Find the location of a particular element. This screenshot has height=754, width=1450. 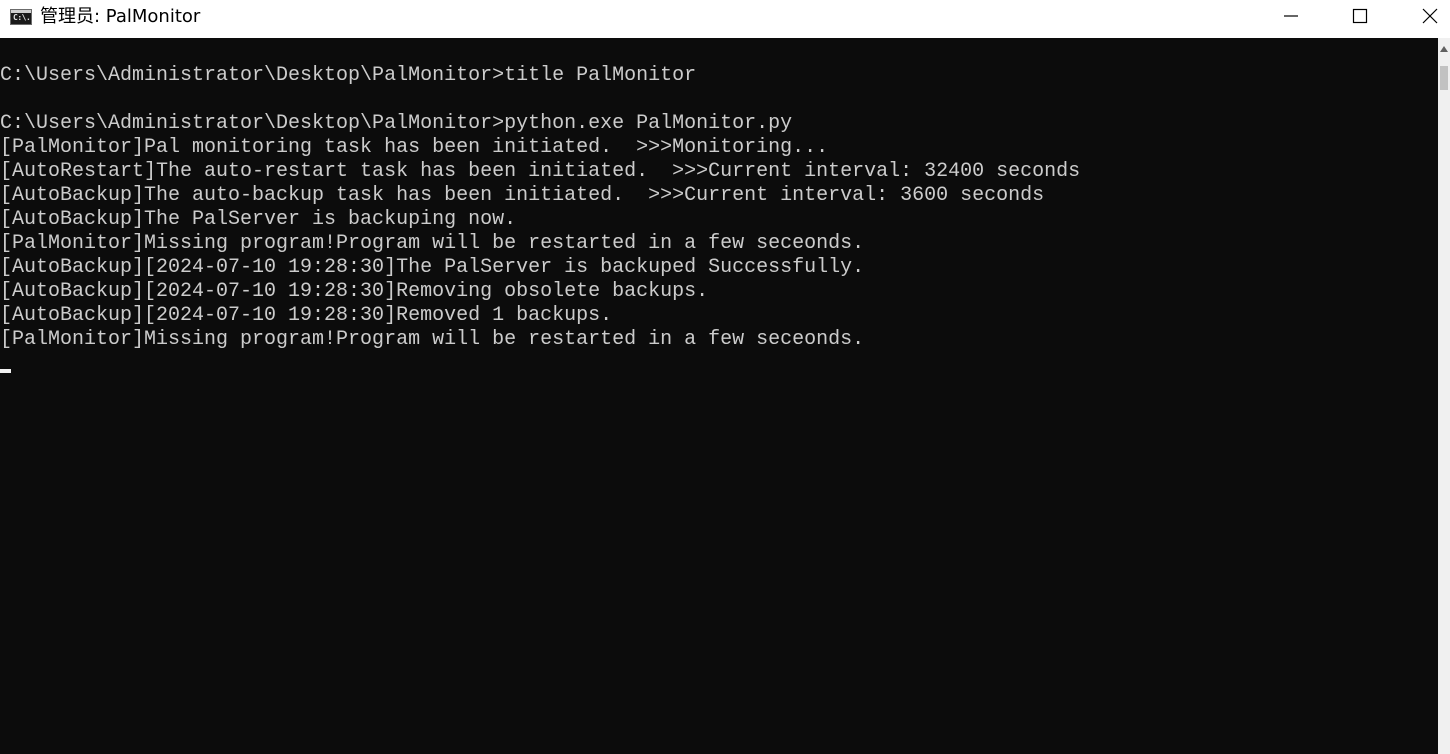

minimize-icon is located at coordinates (1291, 16).